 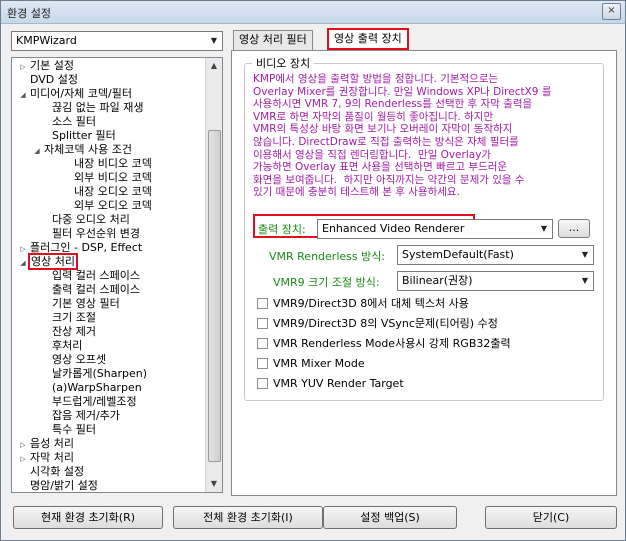 I want to click on tree-item: ◢ 미디어/자체 코덱/필터, so click(x=76, y=94).